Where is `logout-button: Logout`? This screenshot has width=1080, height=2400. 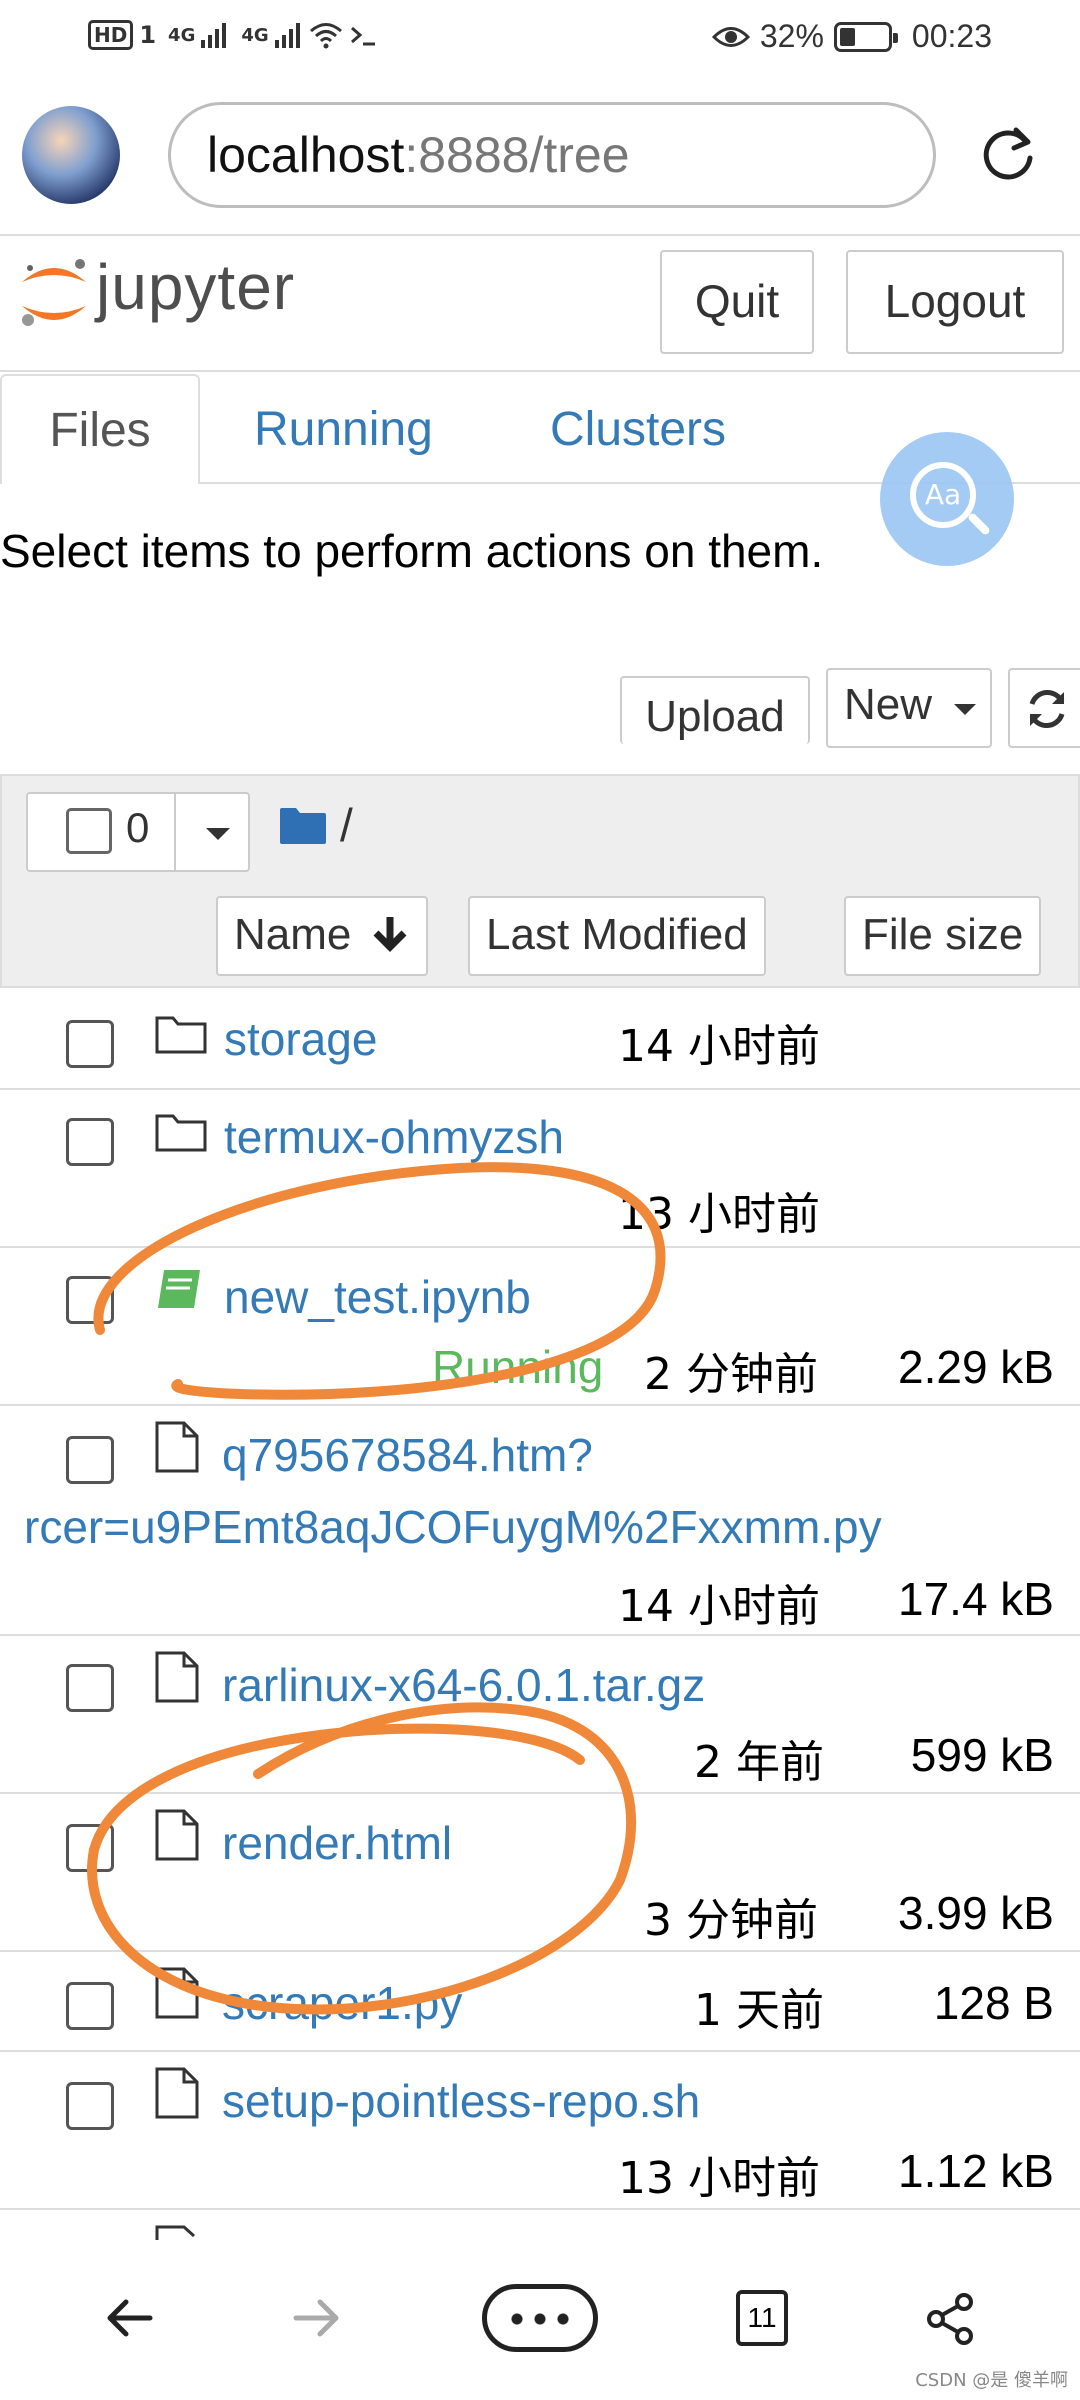
logout-button: Logout is located at coordinates (955, 302).